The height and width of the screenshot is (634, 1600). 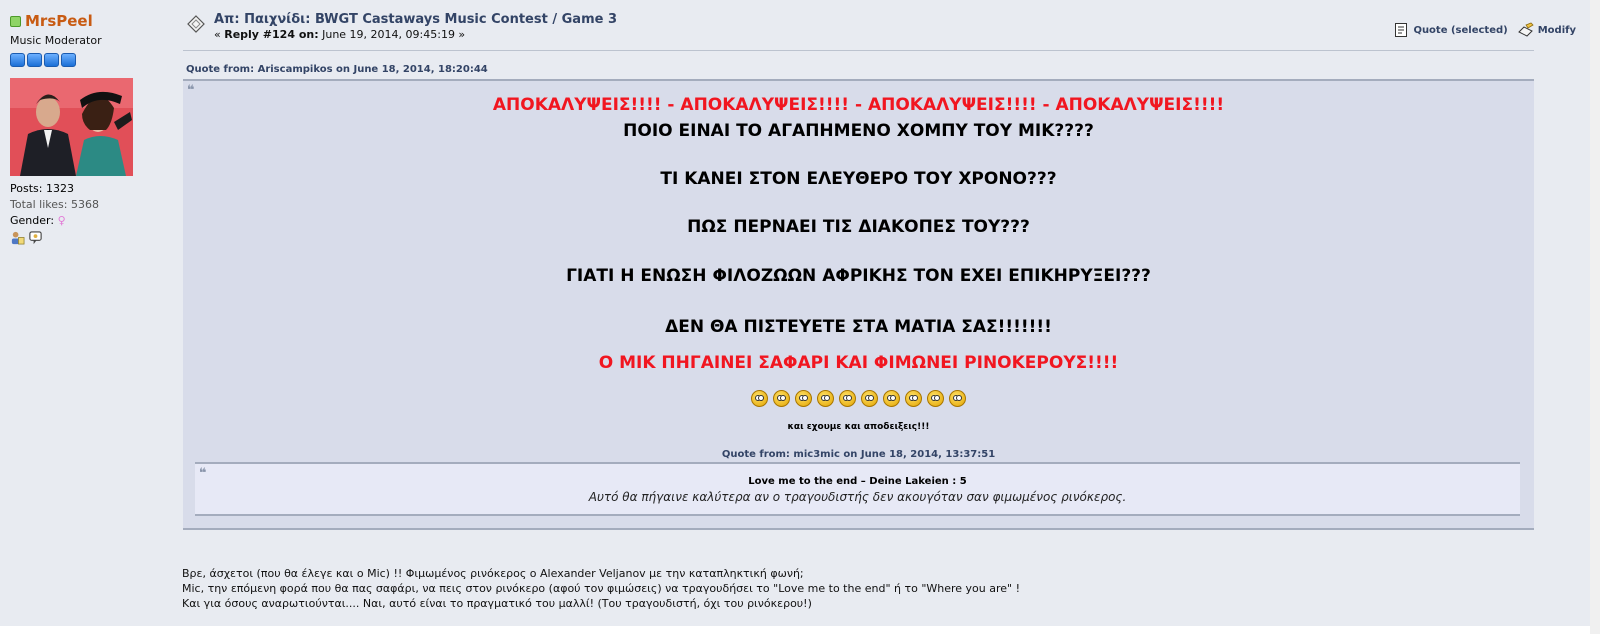 I want to click on quote-line-free-time: ΤΙ ΚΑΝΕΙ ΣΤΟΝ ΕΛΕΥΘΕΡΟ ΤΟΥ ΧΡΟΝΟ???, so click(x=858, y=179).